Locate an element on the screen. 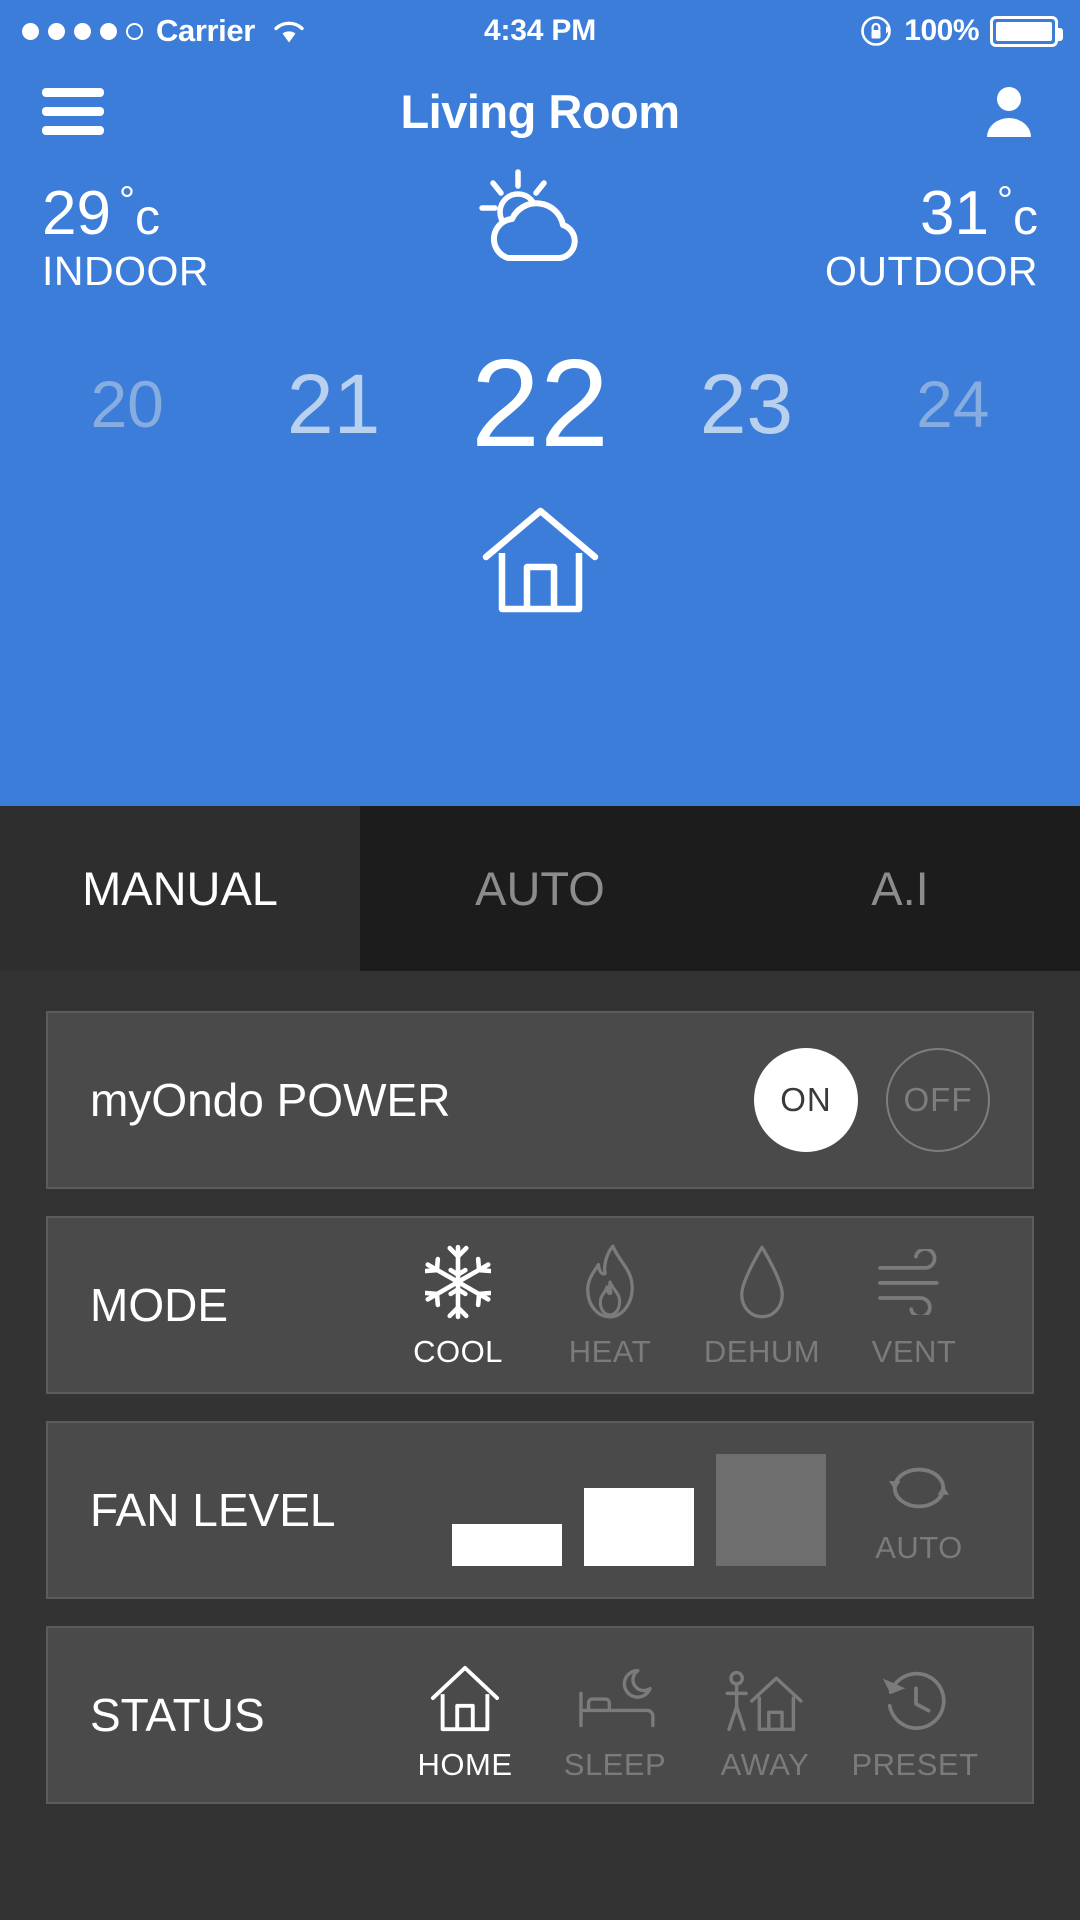  mode-option-cool: COOL is located at coordinates (458, 1305).